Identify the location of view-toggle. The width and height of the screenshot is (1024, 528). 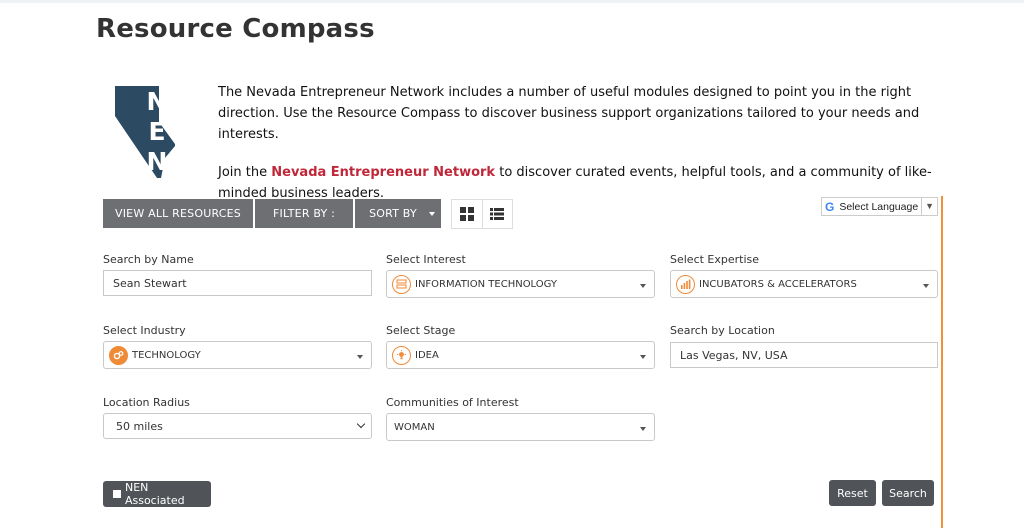
(482, 214).